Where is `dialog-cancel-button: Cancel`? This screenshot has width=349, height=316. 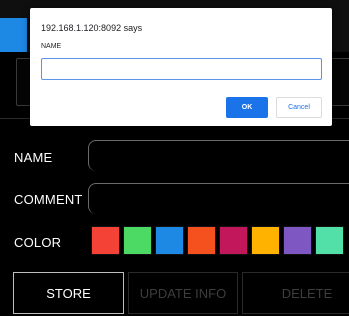
dialog-cancel-button: Cancel is located at coordinates (299, 107).